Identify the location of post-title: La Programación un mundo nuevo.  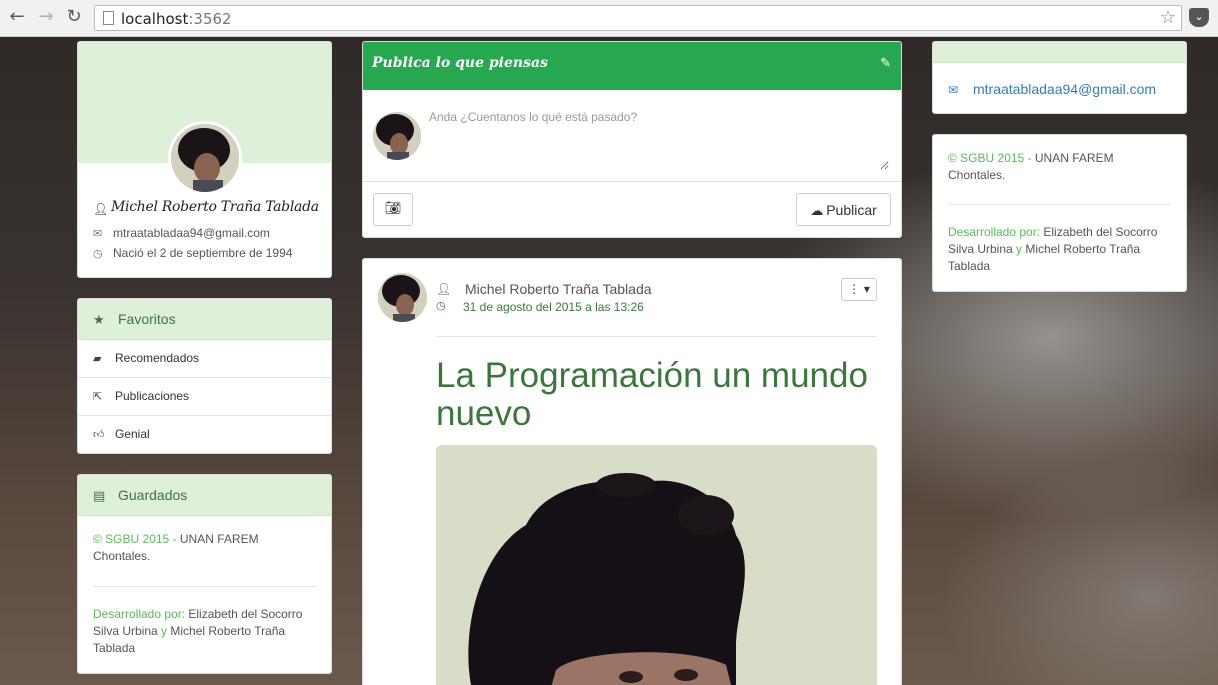
(652, 394).